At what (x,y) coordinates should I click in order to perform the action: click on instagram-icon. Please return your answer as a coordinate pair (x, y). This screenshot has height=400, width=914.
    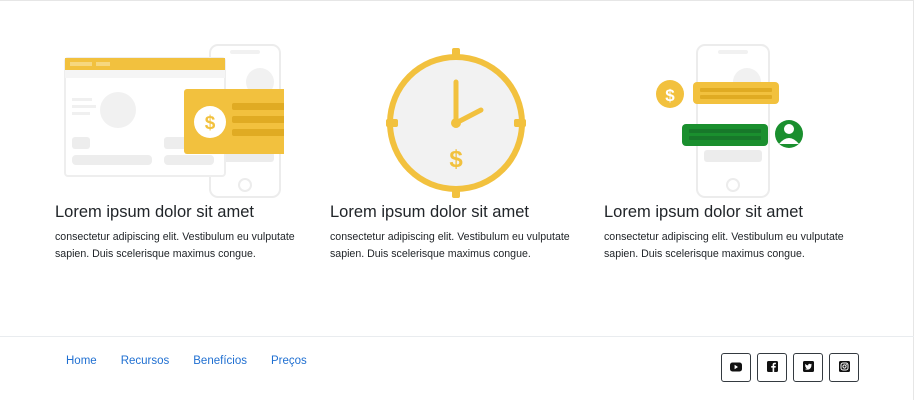
    Looking at the image, I should click on (844, 368).